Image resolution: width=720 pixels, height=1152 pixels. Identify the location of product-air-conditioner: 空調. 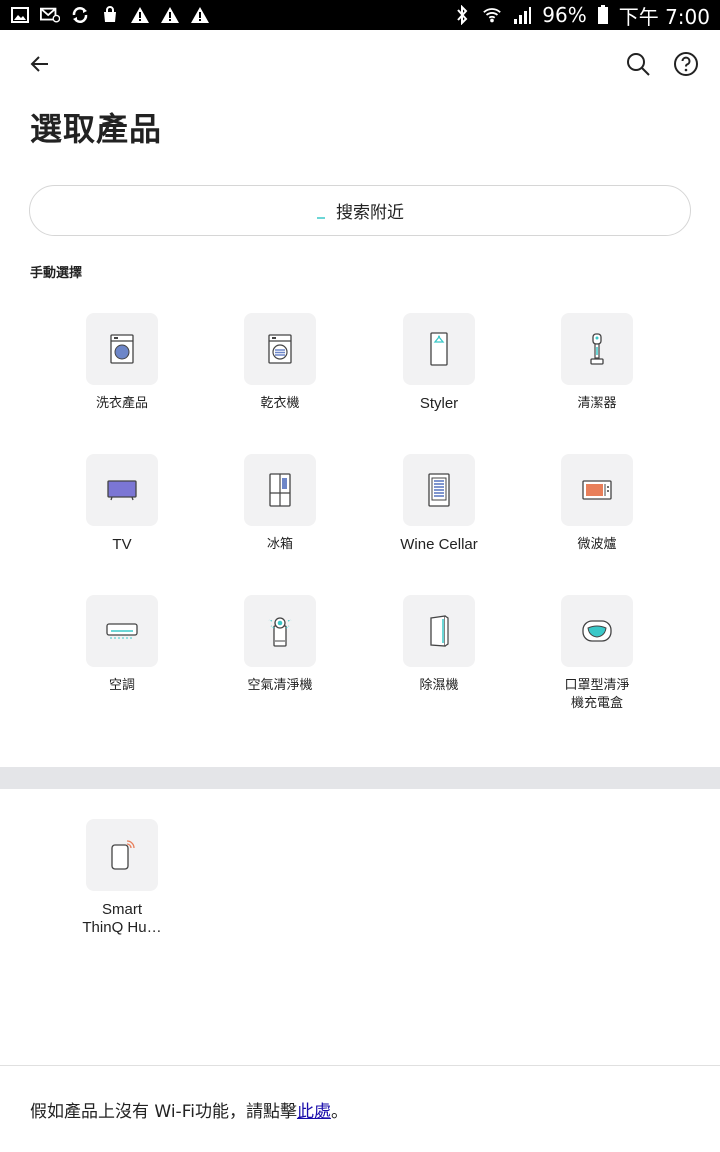
(122, 645).